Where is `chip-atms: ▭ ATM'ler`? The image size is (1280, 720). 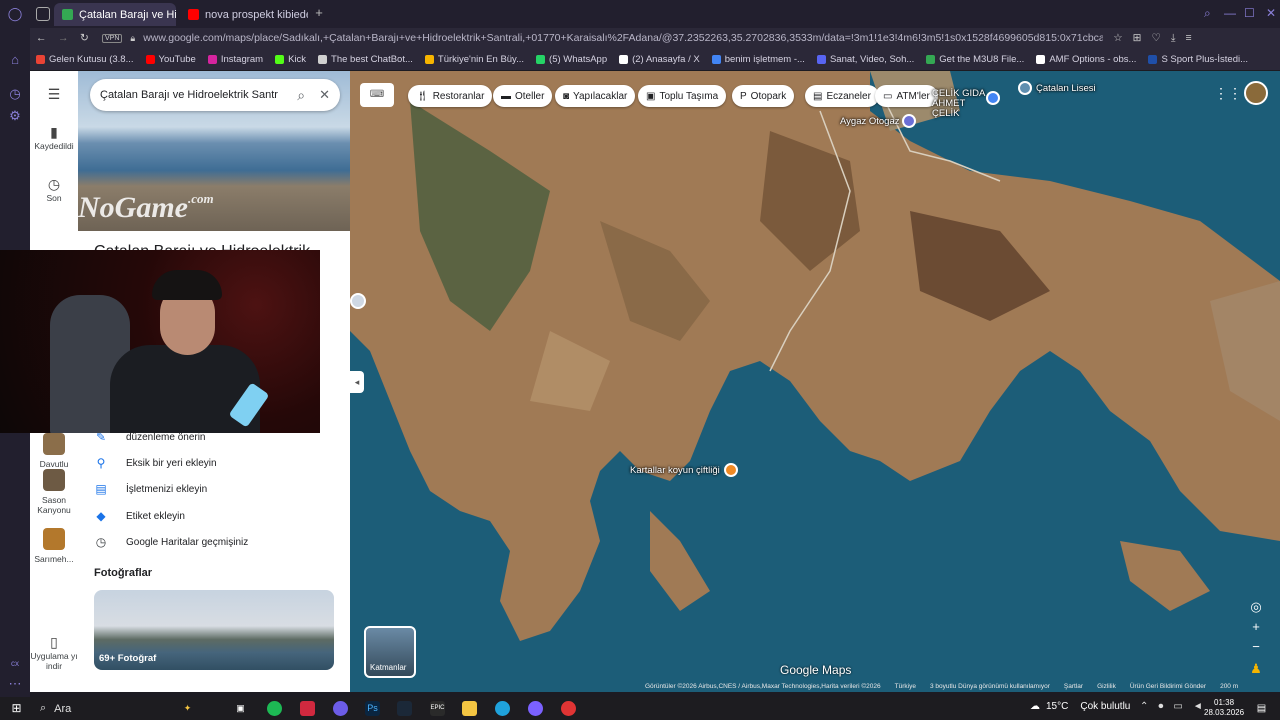
chip-atms: ▭ ATM'ler is located at coordinates (906, 96).